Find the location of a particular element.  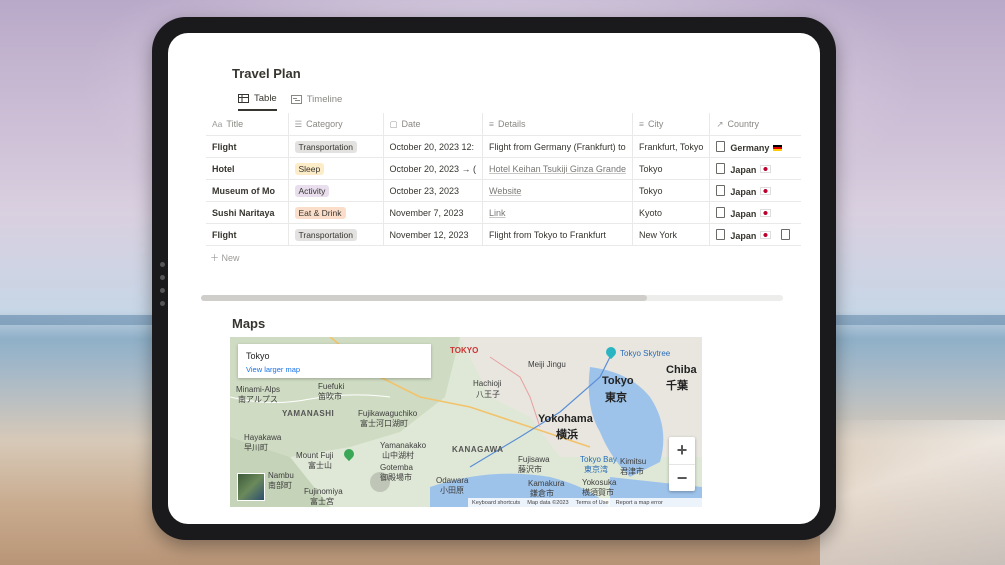

cell-date: October 20, 2023 → ( is located at coordinates (433, 168).